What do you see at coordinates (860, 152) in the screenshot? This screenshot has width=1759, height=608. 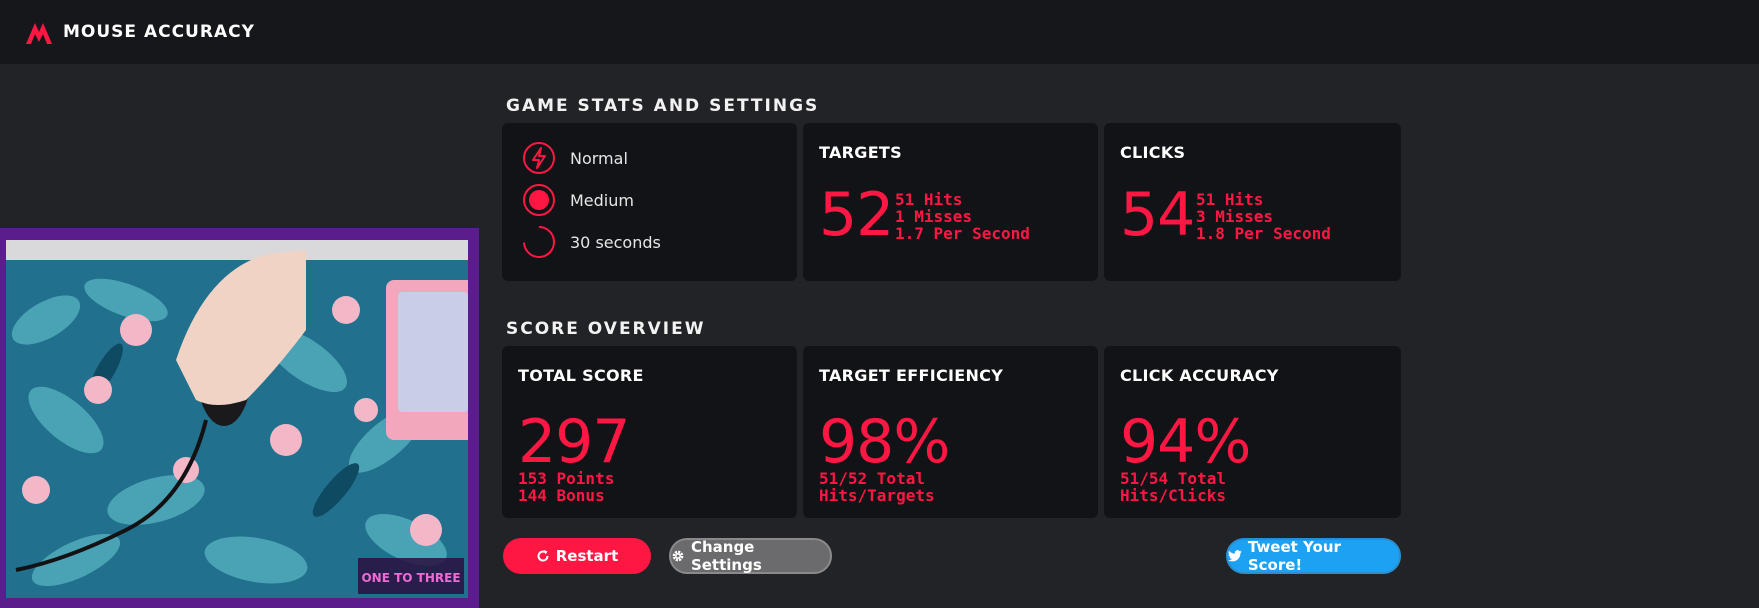 I see `targets-title: TARGETS` at bounding box center [860, 152].